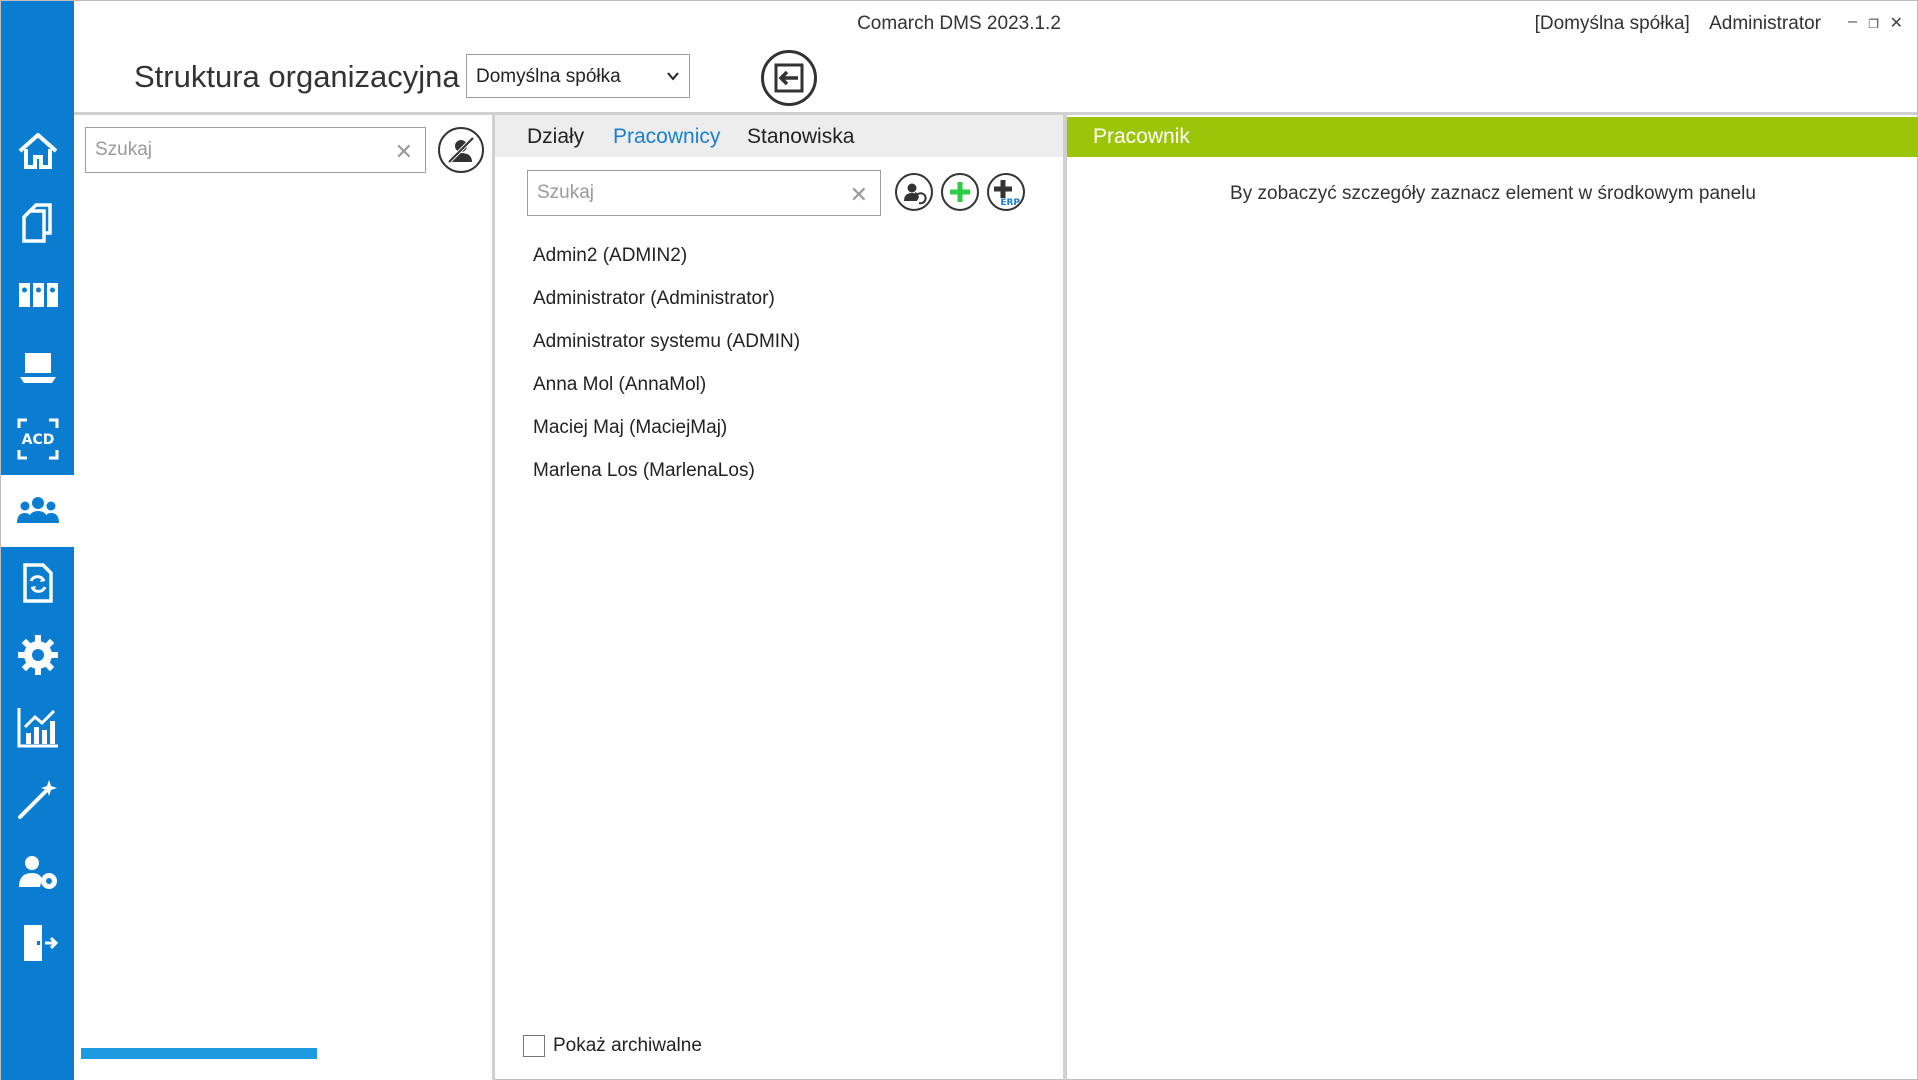  I want to click on sidebar-item-logout, so click(37, 943).